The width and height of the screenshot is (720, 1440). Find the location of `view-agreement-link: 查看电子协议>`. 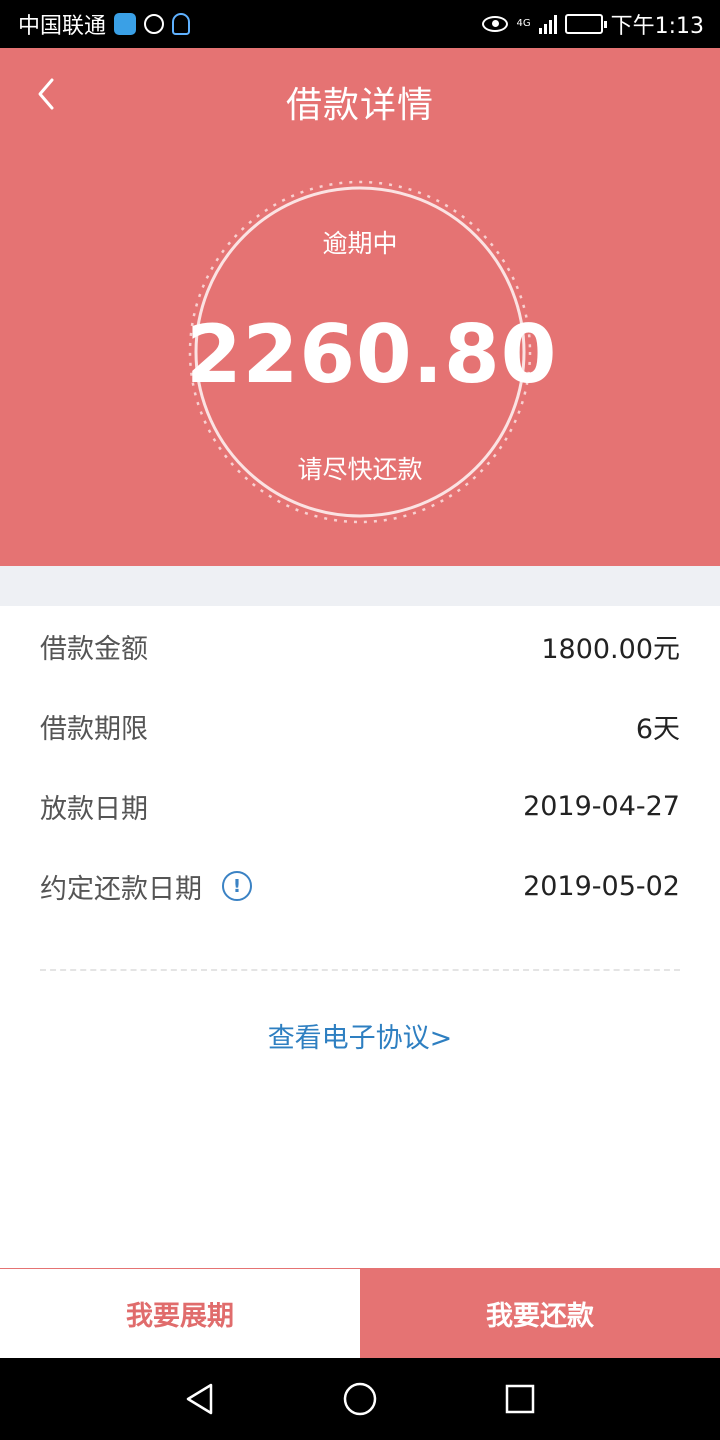

view-agreement-link: 查看电子协议> is located at coordinates (360, 1035).